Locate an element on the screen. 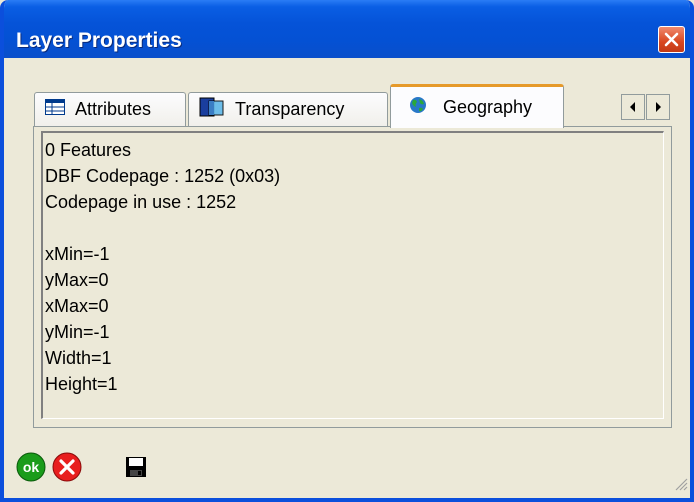 Image resolution: width=694 pixels, height=502 pixels. tab-transparency: Transparency is located at coordinates (288, 109).